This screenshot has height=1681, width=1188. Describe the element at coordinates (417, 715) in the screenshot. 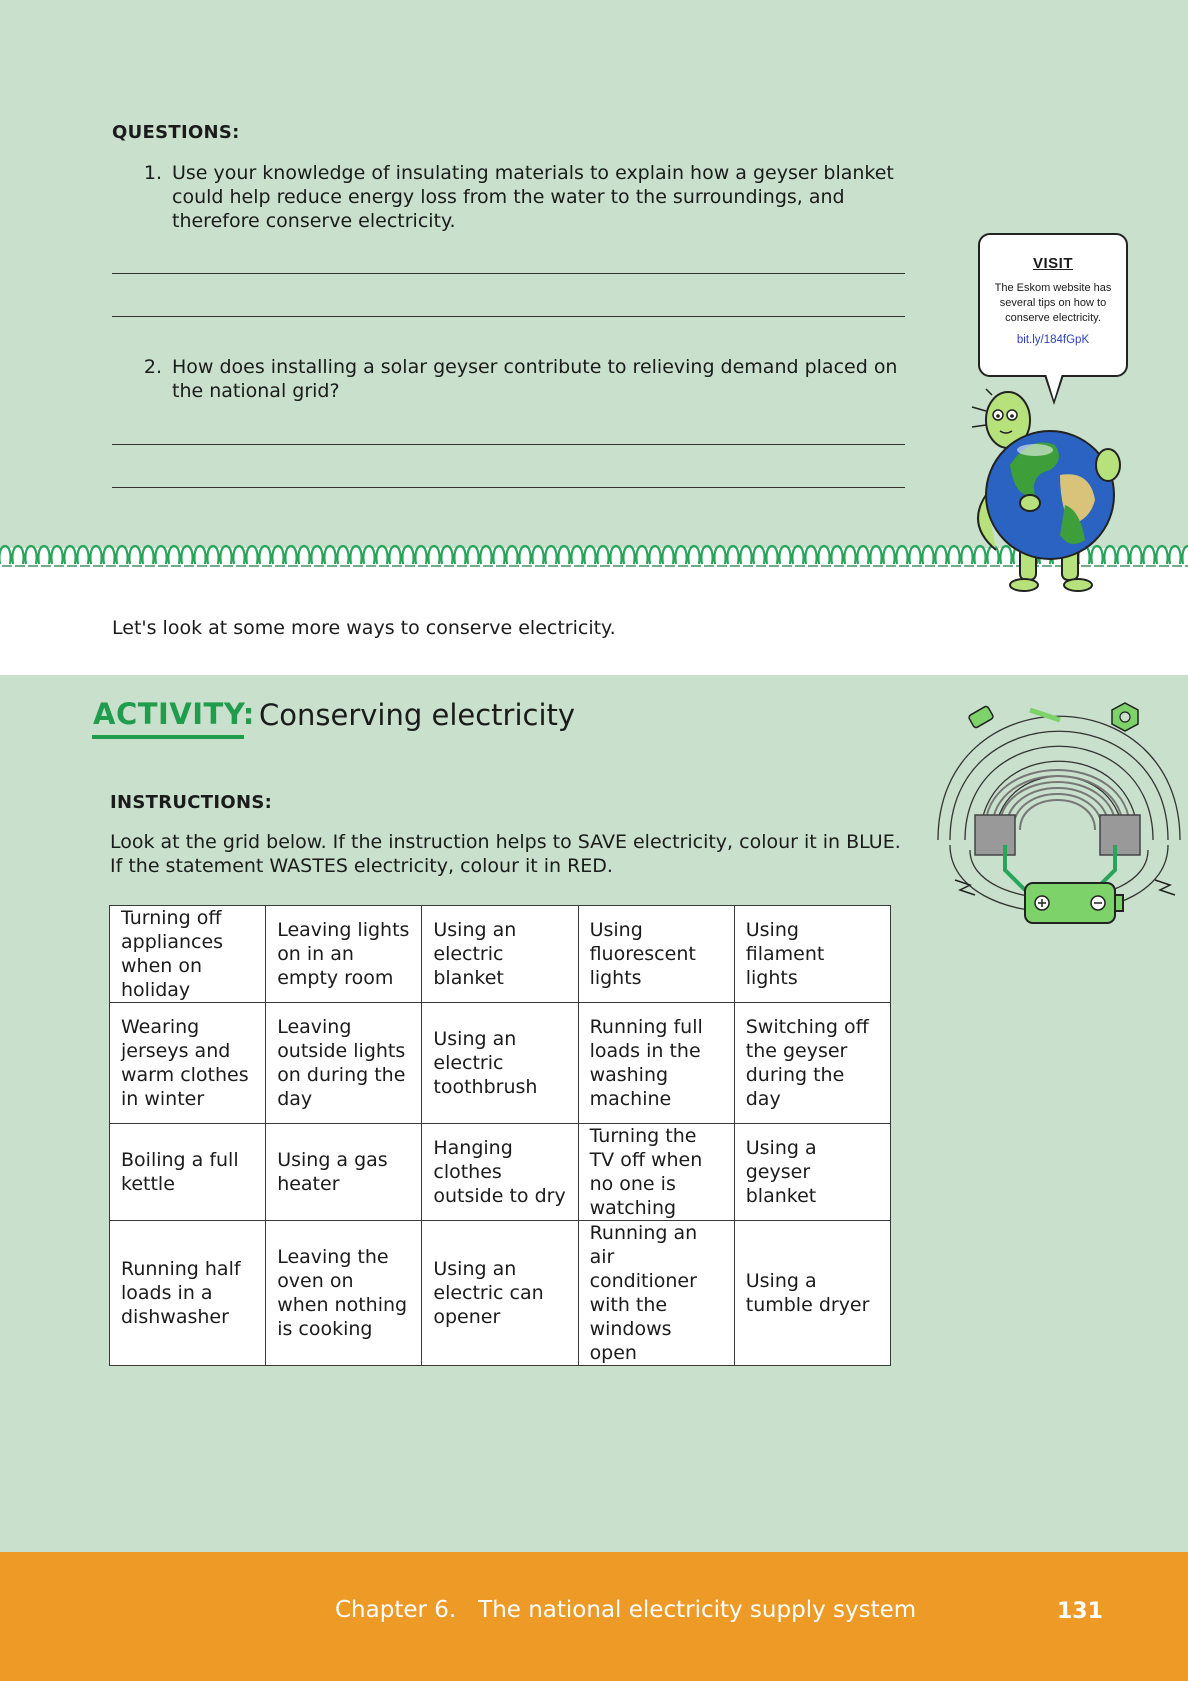

I see `activity-title: Conserving electricity` at that location.